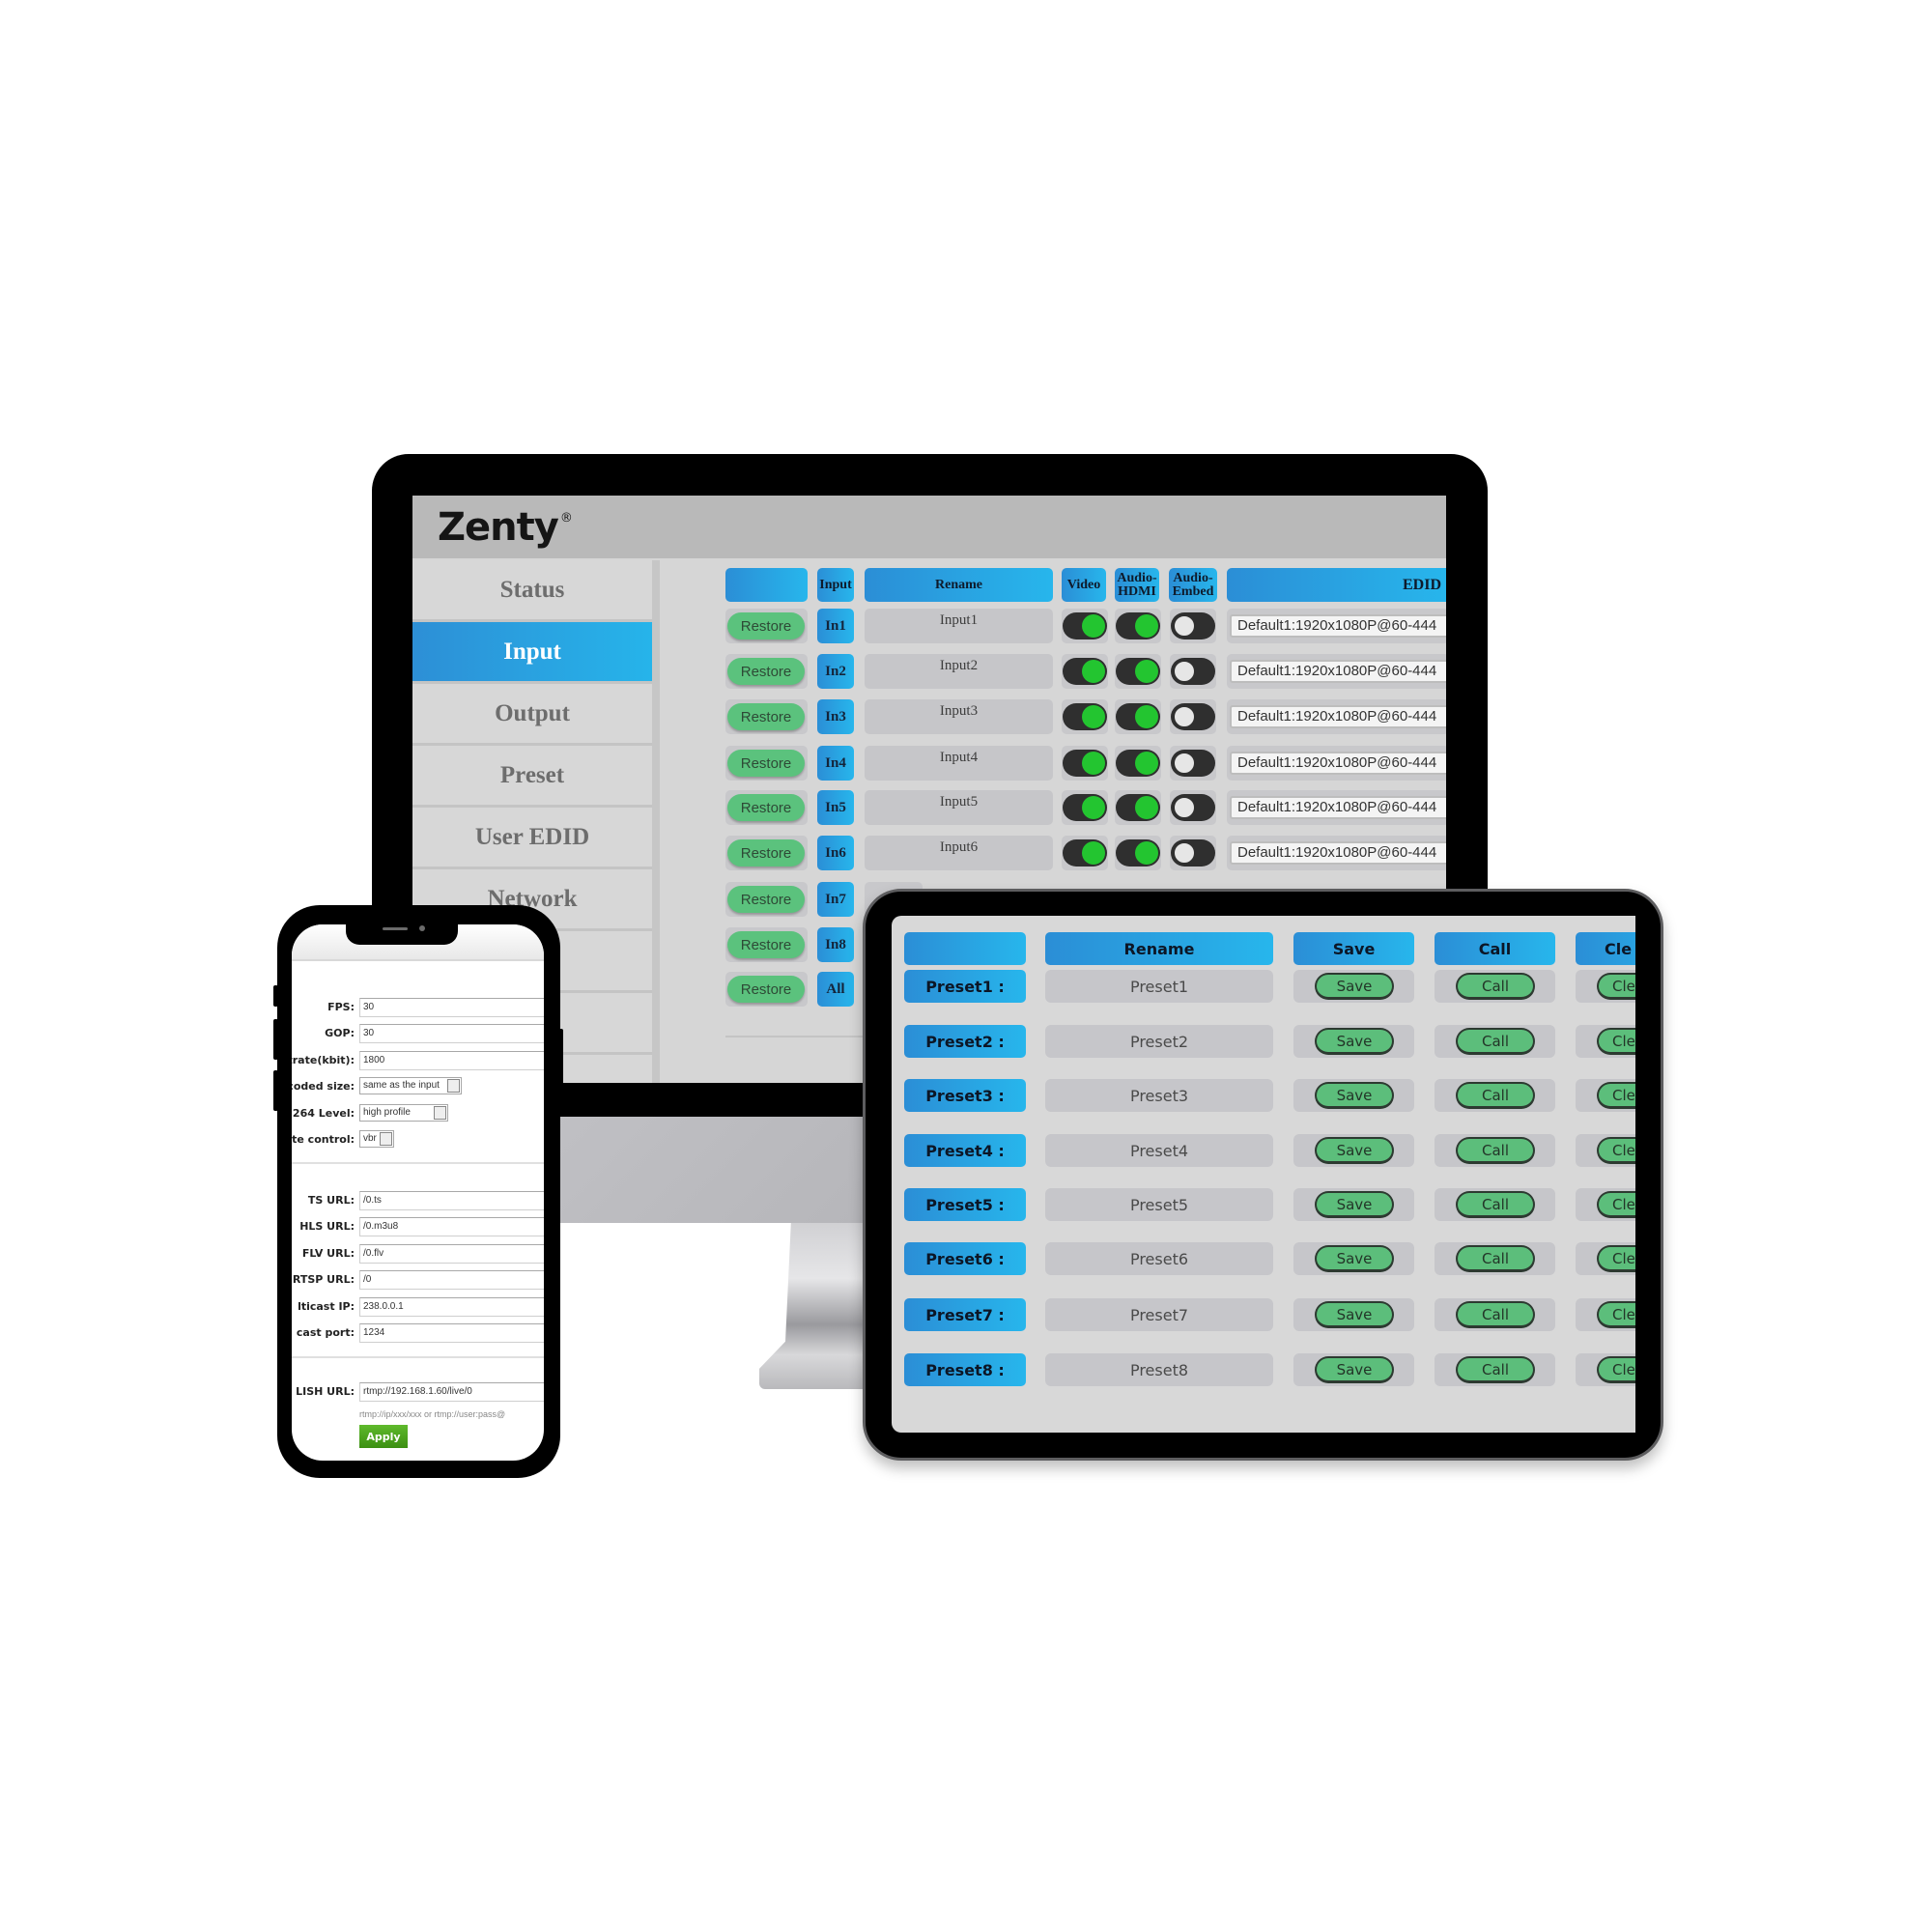 This screenshot has height=1932, width=1932. I want to click on sidebar-item-output: Output, so click(532, 715).